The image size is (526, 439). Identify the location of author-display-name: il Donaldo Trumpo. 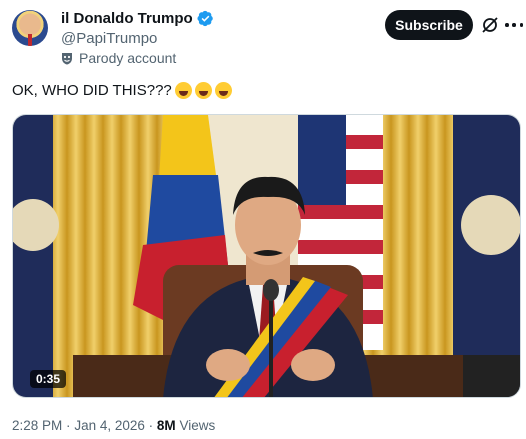
(127, 18).